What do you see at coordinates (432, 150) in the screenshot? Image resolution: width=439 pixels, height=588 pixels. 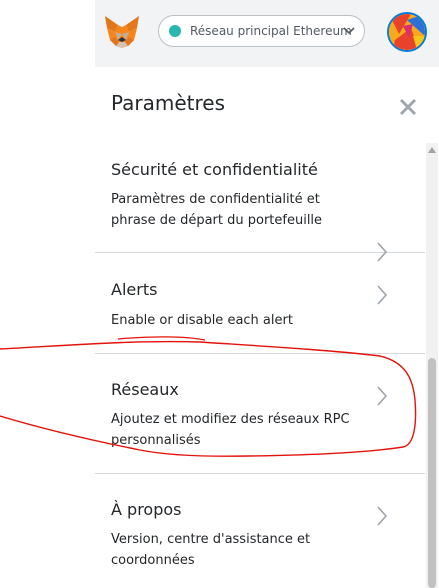 I see `scroll-up-arrow-icon` at bounding box center [432, 150].